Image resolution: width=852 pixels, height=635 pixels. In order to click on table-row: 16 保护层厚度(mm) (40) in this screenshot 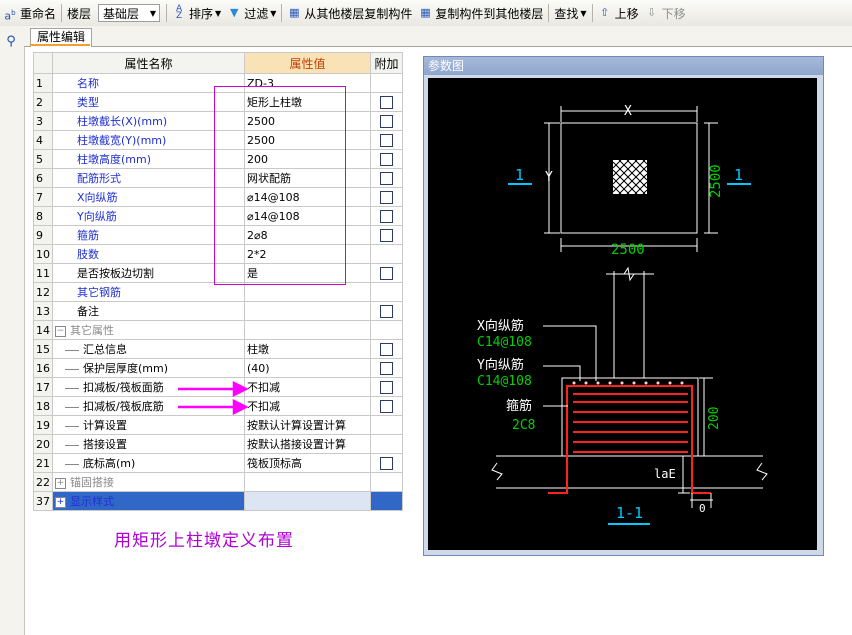, I will do `click(218, 368)`.